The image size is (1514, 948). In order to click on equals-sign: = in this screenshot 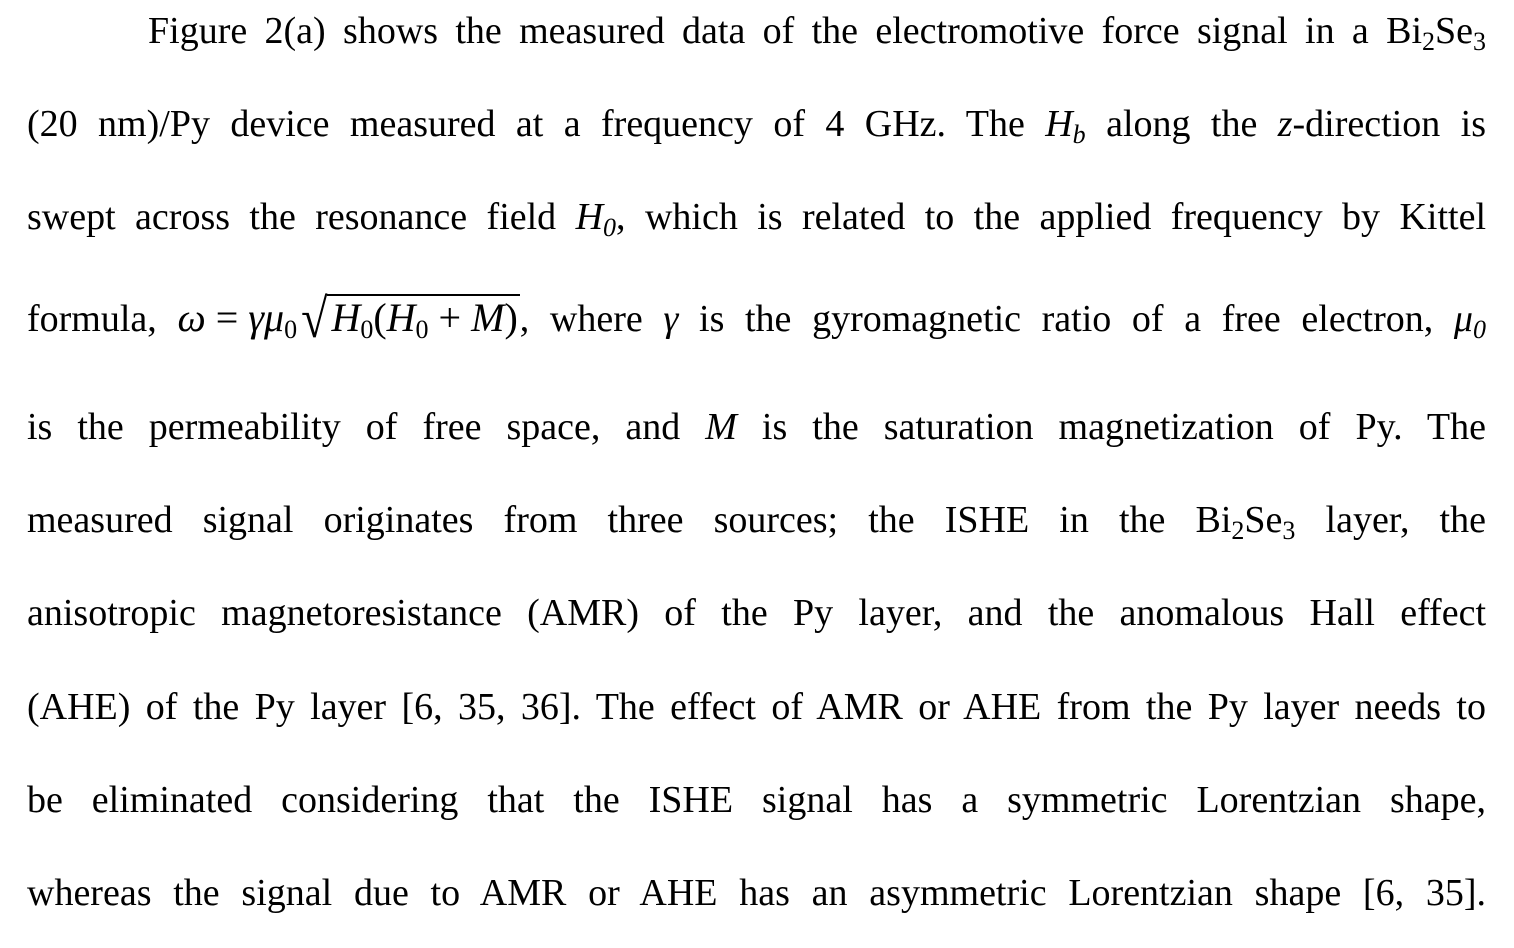, I will do `click(227, 317)`.